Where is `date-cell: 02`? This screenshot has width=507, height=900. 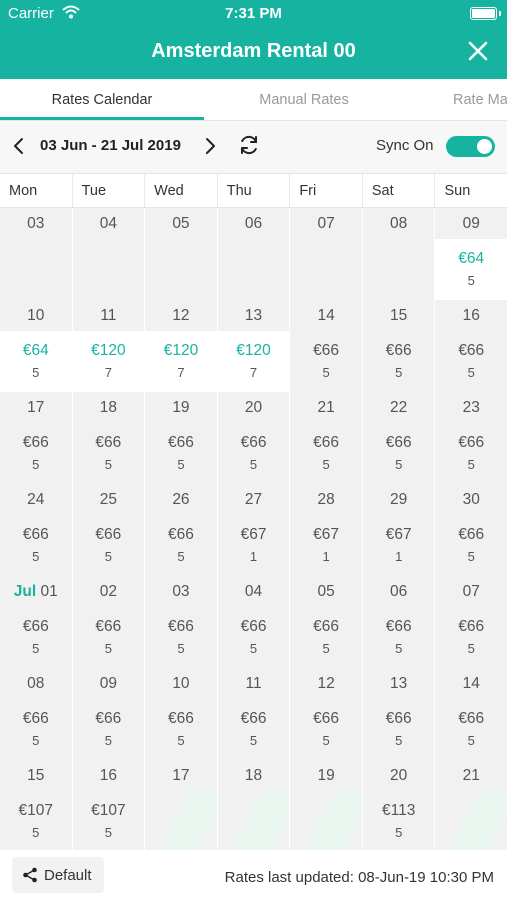 date-cell: 02 is located at coordinates (109, 591).